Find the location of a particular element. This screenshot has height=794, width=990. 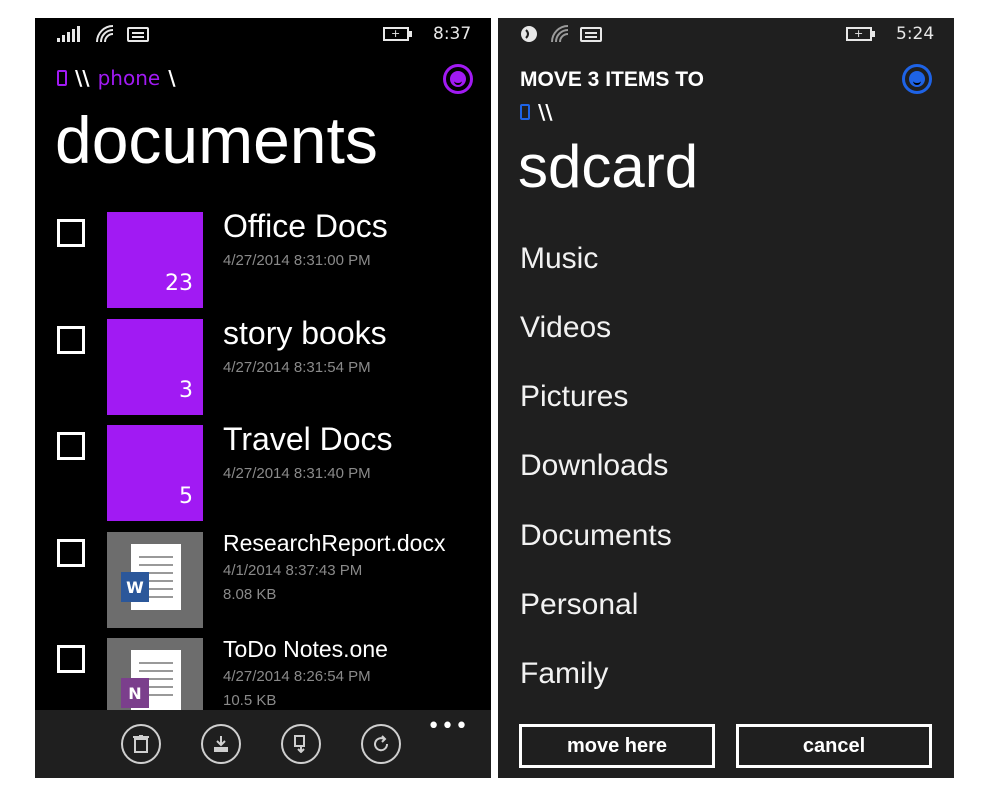

signal-icon is located at coordinates (68, 34).